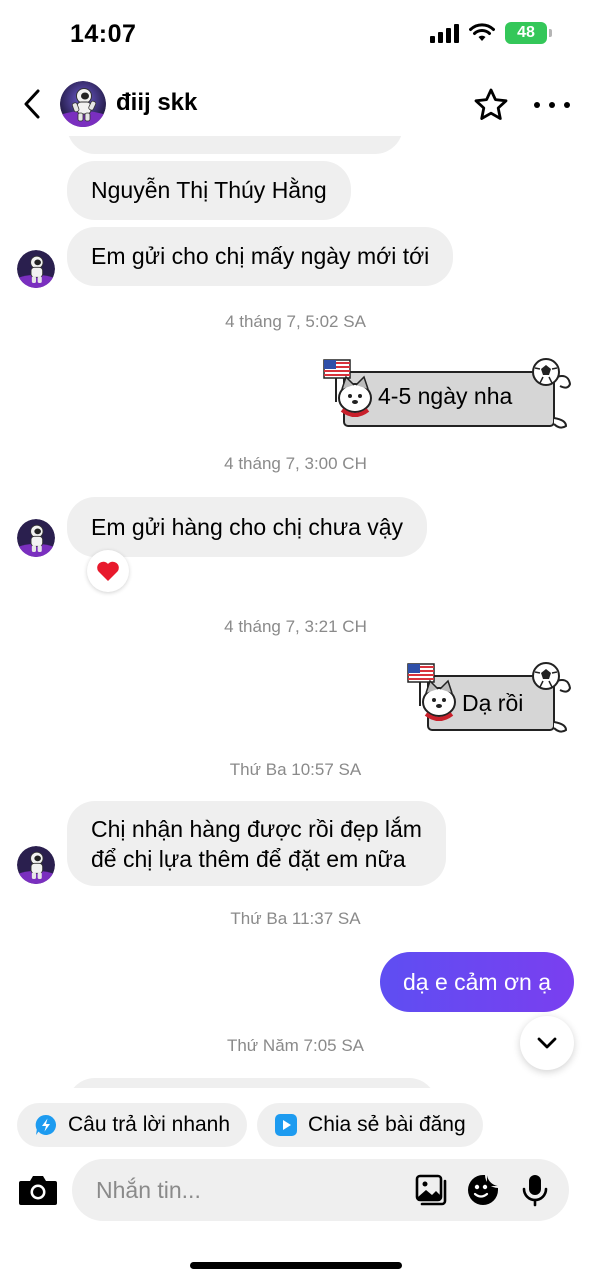  I want to click on battery-indicator: 48, so click(528, 33).